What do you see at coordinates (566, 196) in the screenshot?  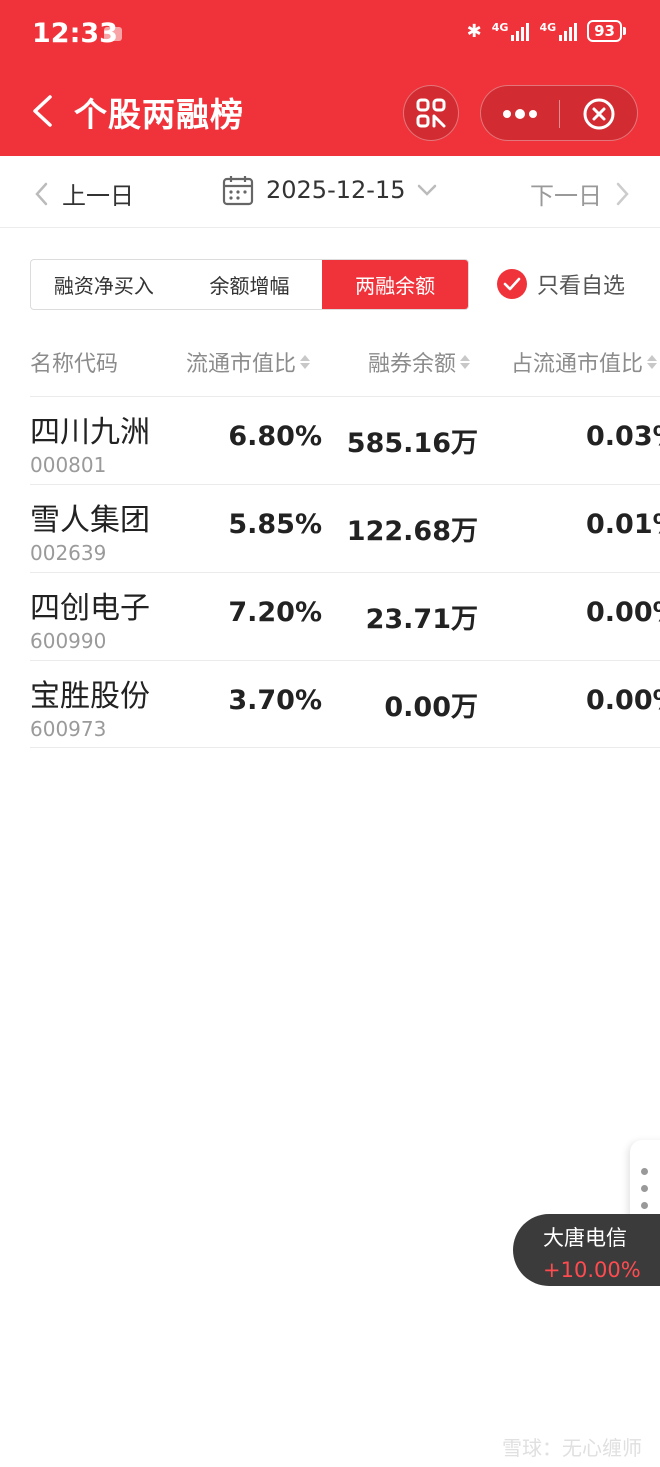 I see `next-day-label: 下一日` at bounding box center [566, 196].